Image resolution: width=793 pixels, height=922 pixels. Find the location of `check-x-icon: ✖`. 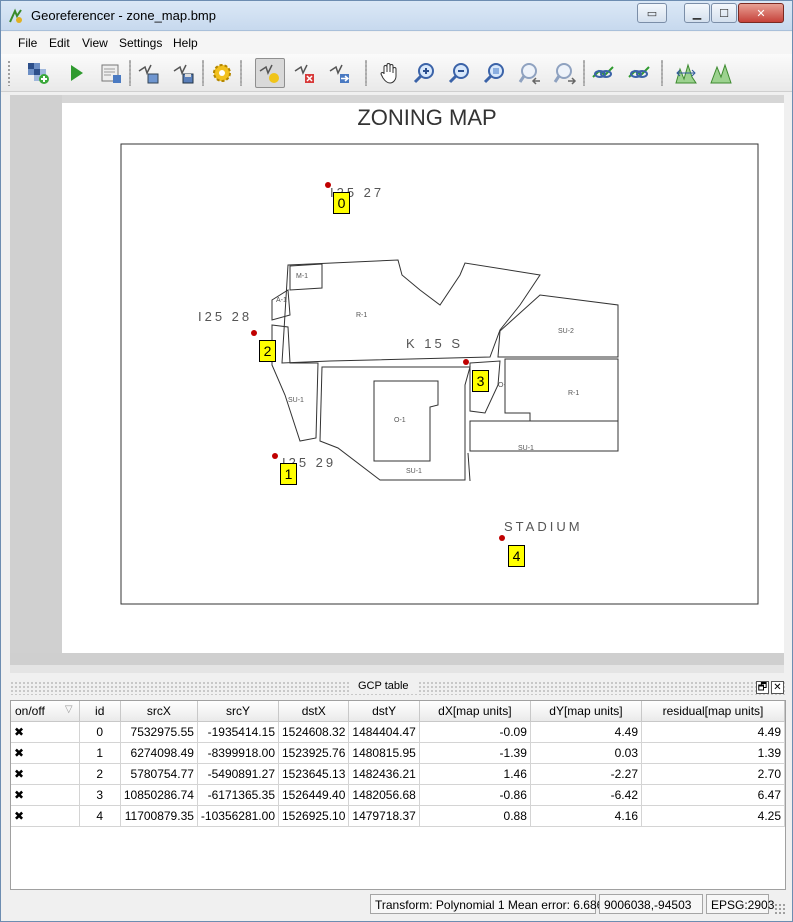

check-x-icon: ✖ is located at coordinates (19, 794).